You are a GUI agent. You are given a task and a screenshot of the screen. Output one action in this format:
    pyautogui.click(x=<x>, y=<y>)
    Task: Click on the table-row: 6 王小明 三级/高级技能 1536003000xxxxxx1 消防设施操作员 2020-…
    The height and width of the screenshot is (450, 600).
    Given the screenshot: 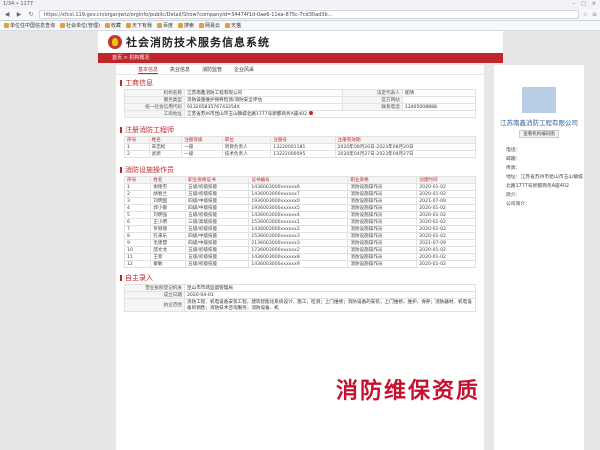 What is the action you would take?
    pyautogui.click(x=299, y=222)
    